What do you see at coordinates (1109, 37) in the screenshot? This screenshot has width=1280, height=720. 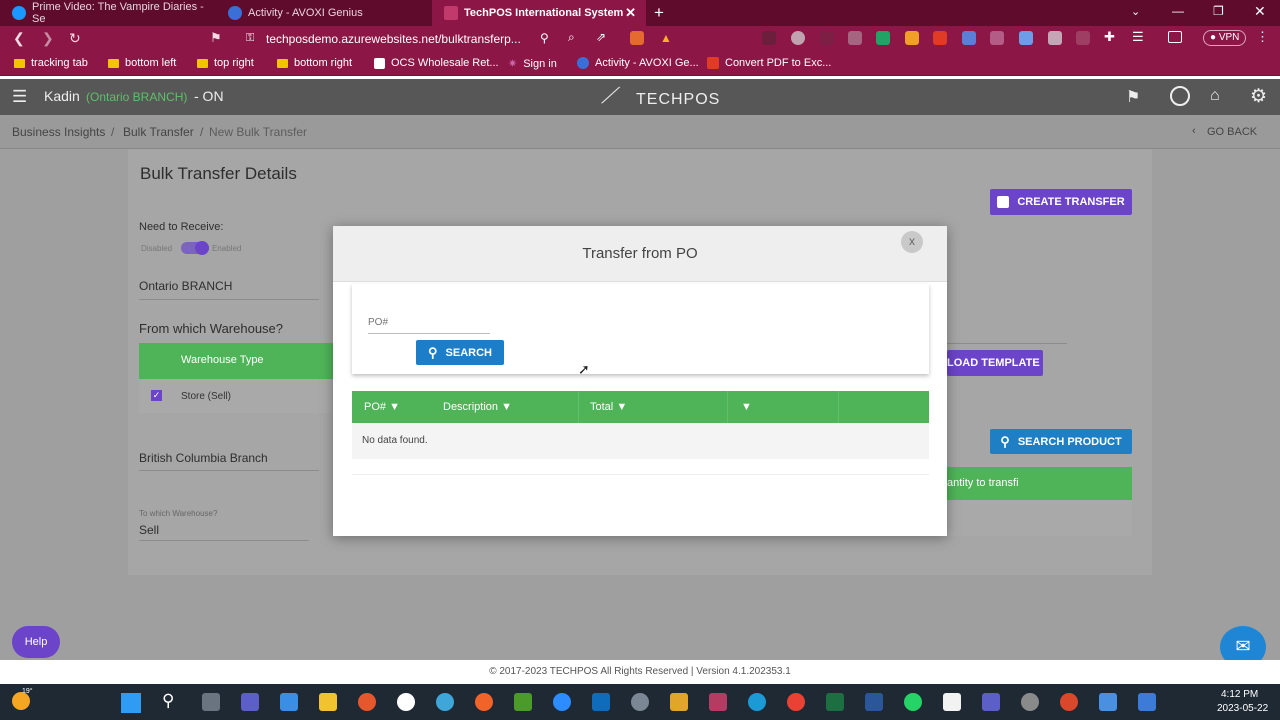 I see `extensions-puzzle-icon: ✚` at bounding box center [1109, 37].